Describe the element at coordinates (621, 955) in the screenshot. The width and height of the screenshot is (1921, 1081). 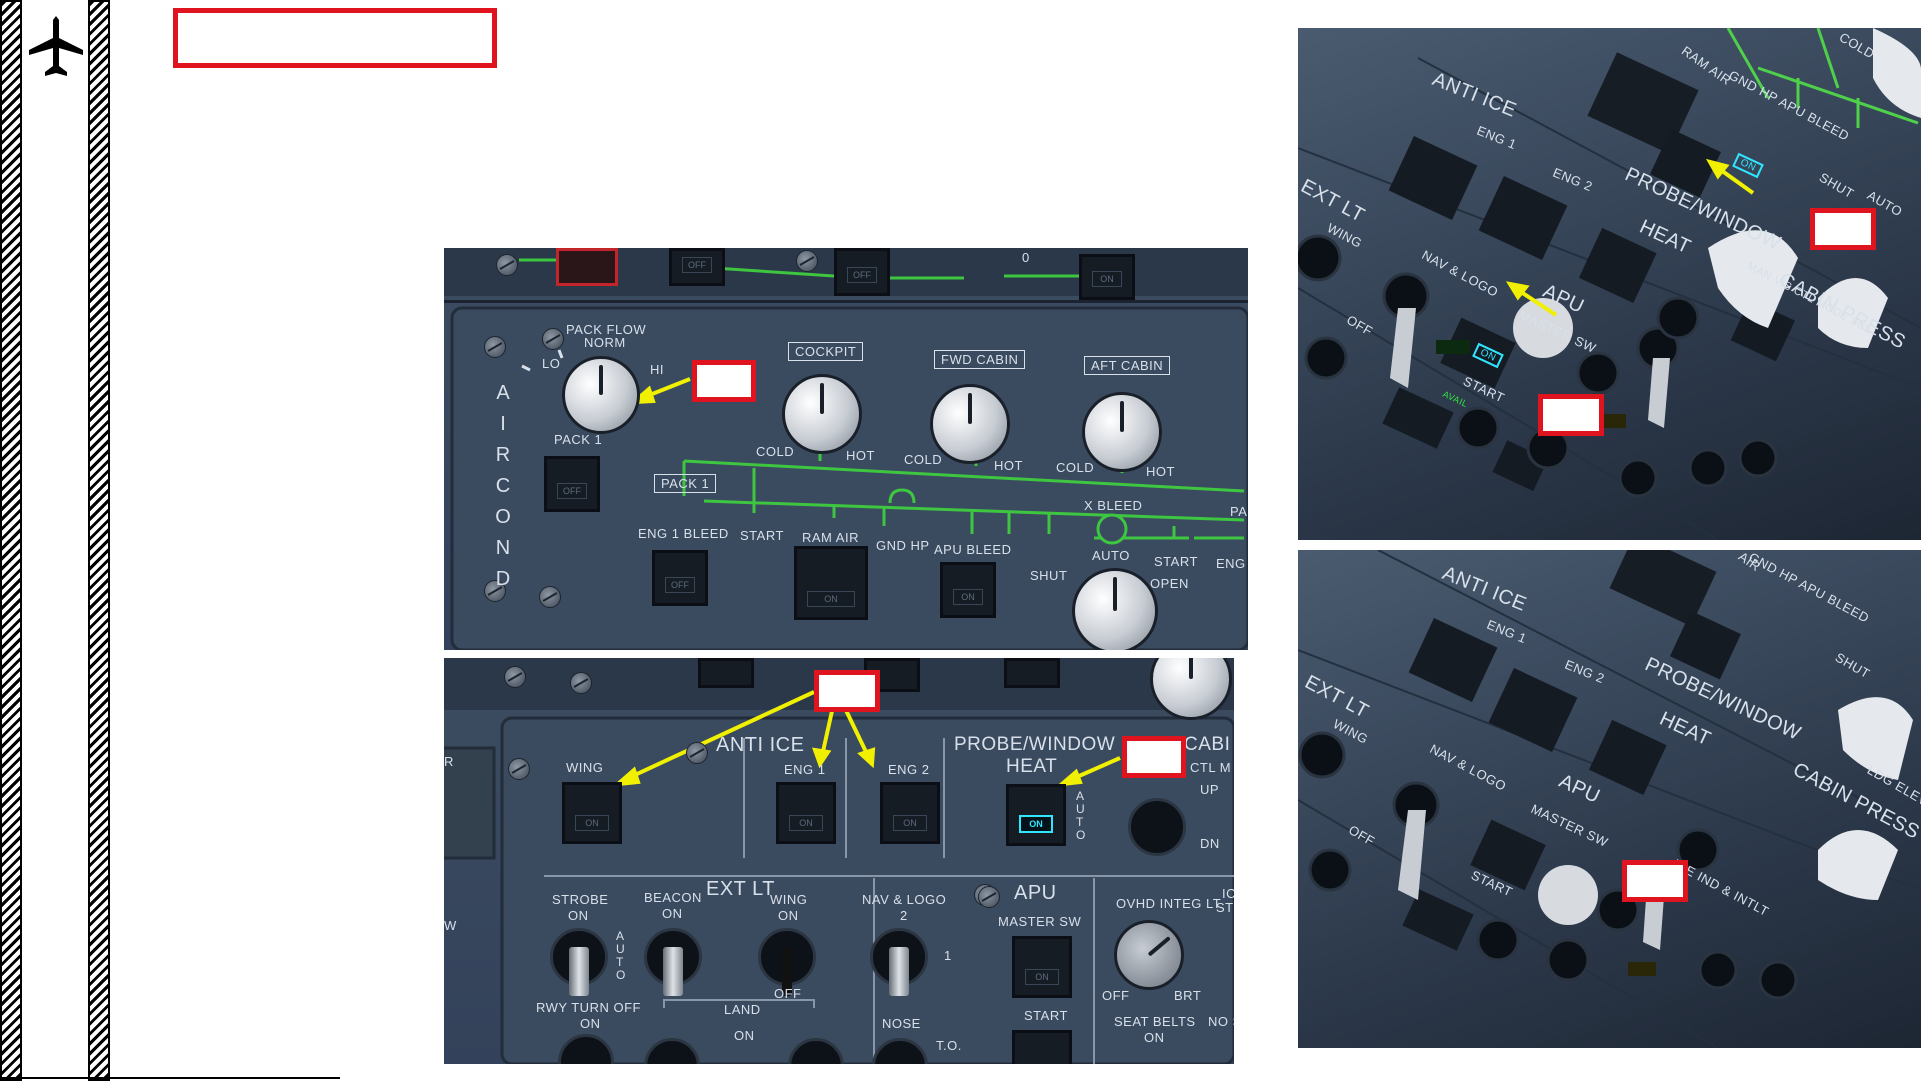
I see `strobe-auto-label: A U T O` at that location.